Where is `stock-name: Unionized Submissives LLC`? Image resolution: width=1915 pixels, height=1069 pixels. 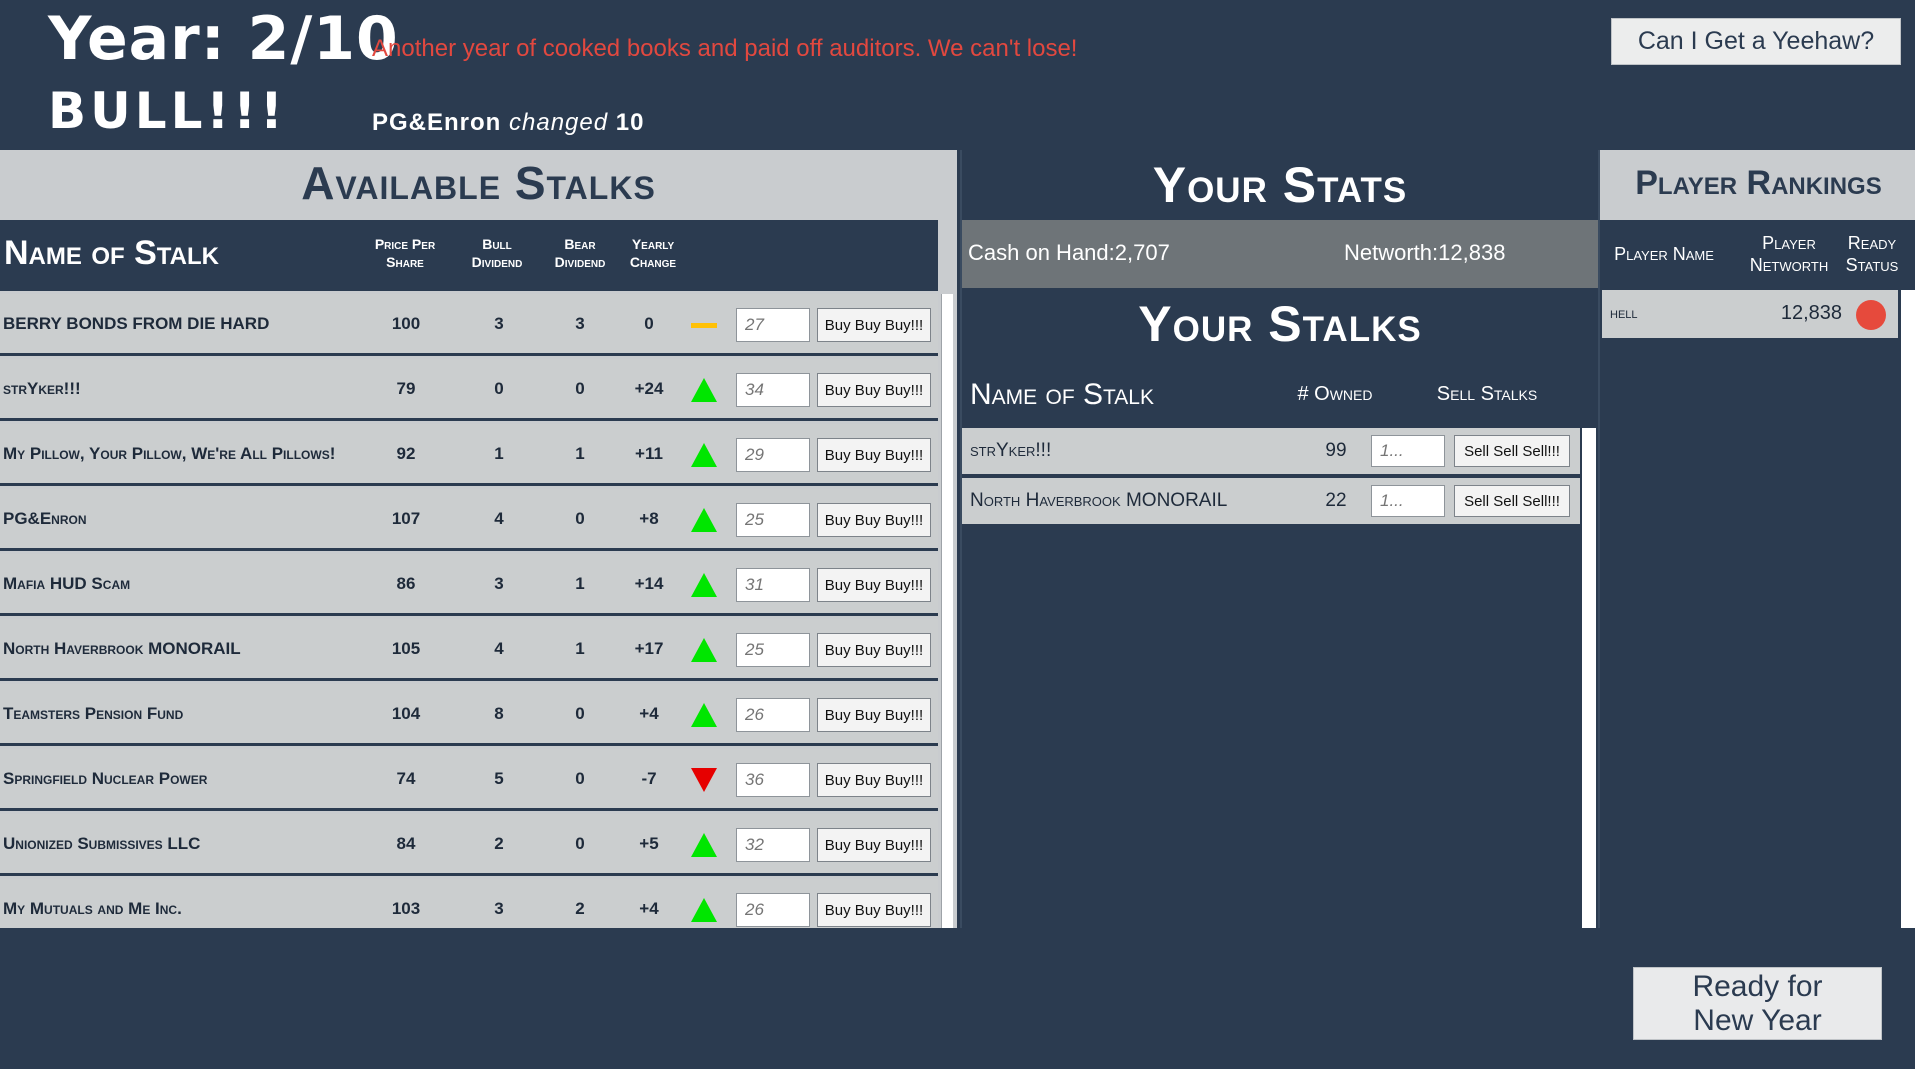 stock-name: Unionized Submissives LLC is located at coordinates (102, 843).